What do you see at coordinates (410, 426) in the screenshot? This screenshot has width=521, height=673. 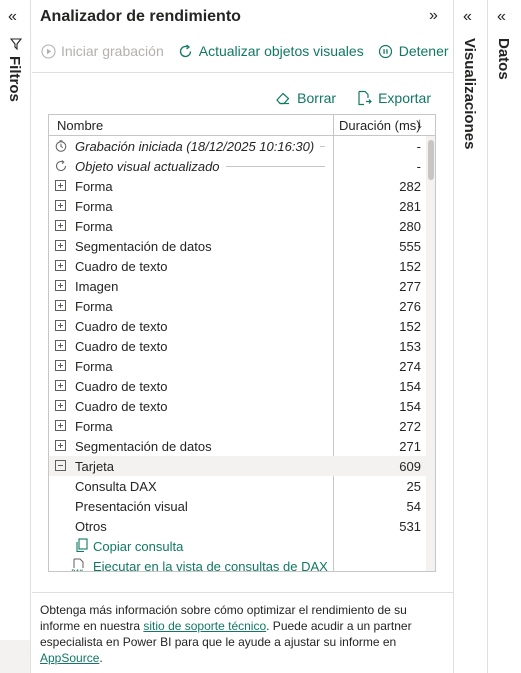 I see `row-duration: 272` at bounding box center [410, 426].